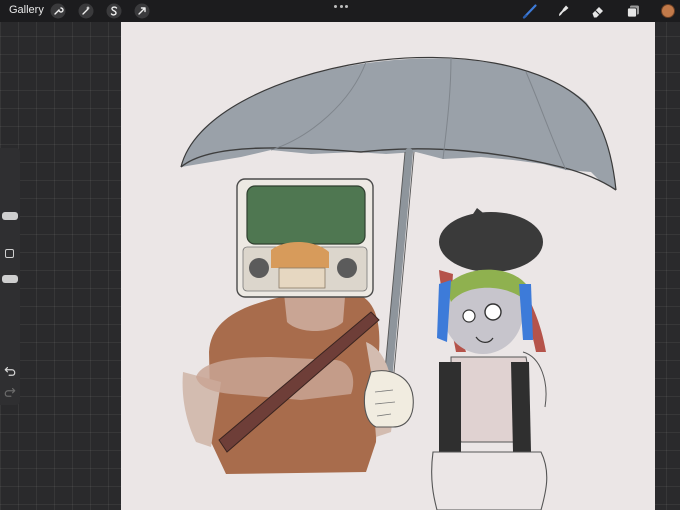 The width and height of the screenshot is (680, 510). Describe the element at coordinates (668, 11) in the screenshot. I see `color-picker-swatch` at that location.